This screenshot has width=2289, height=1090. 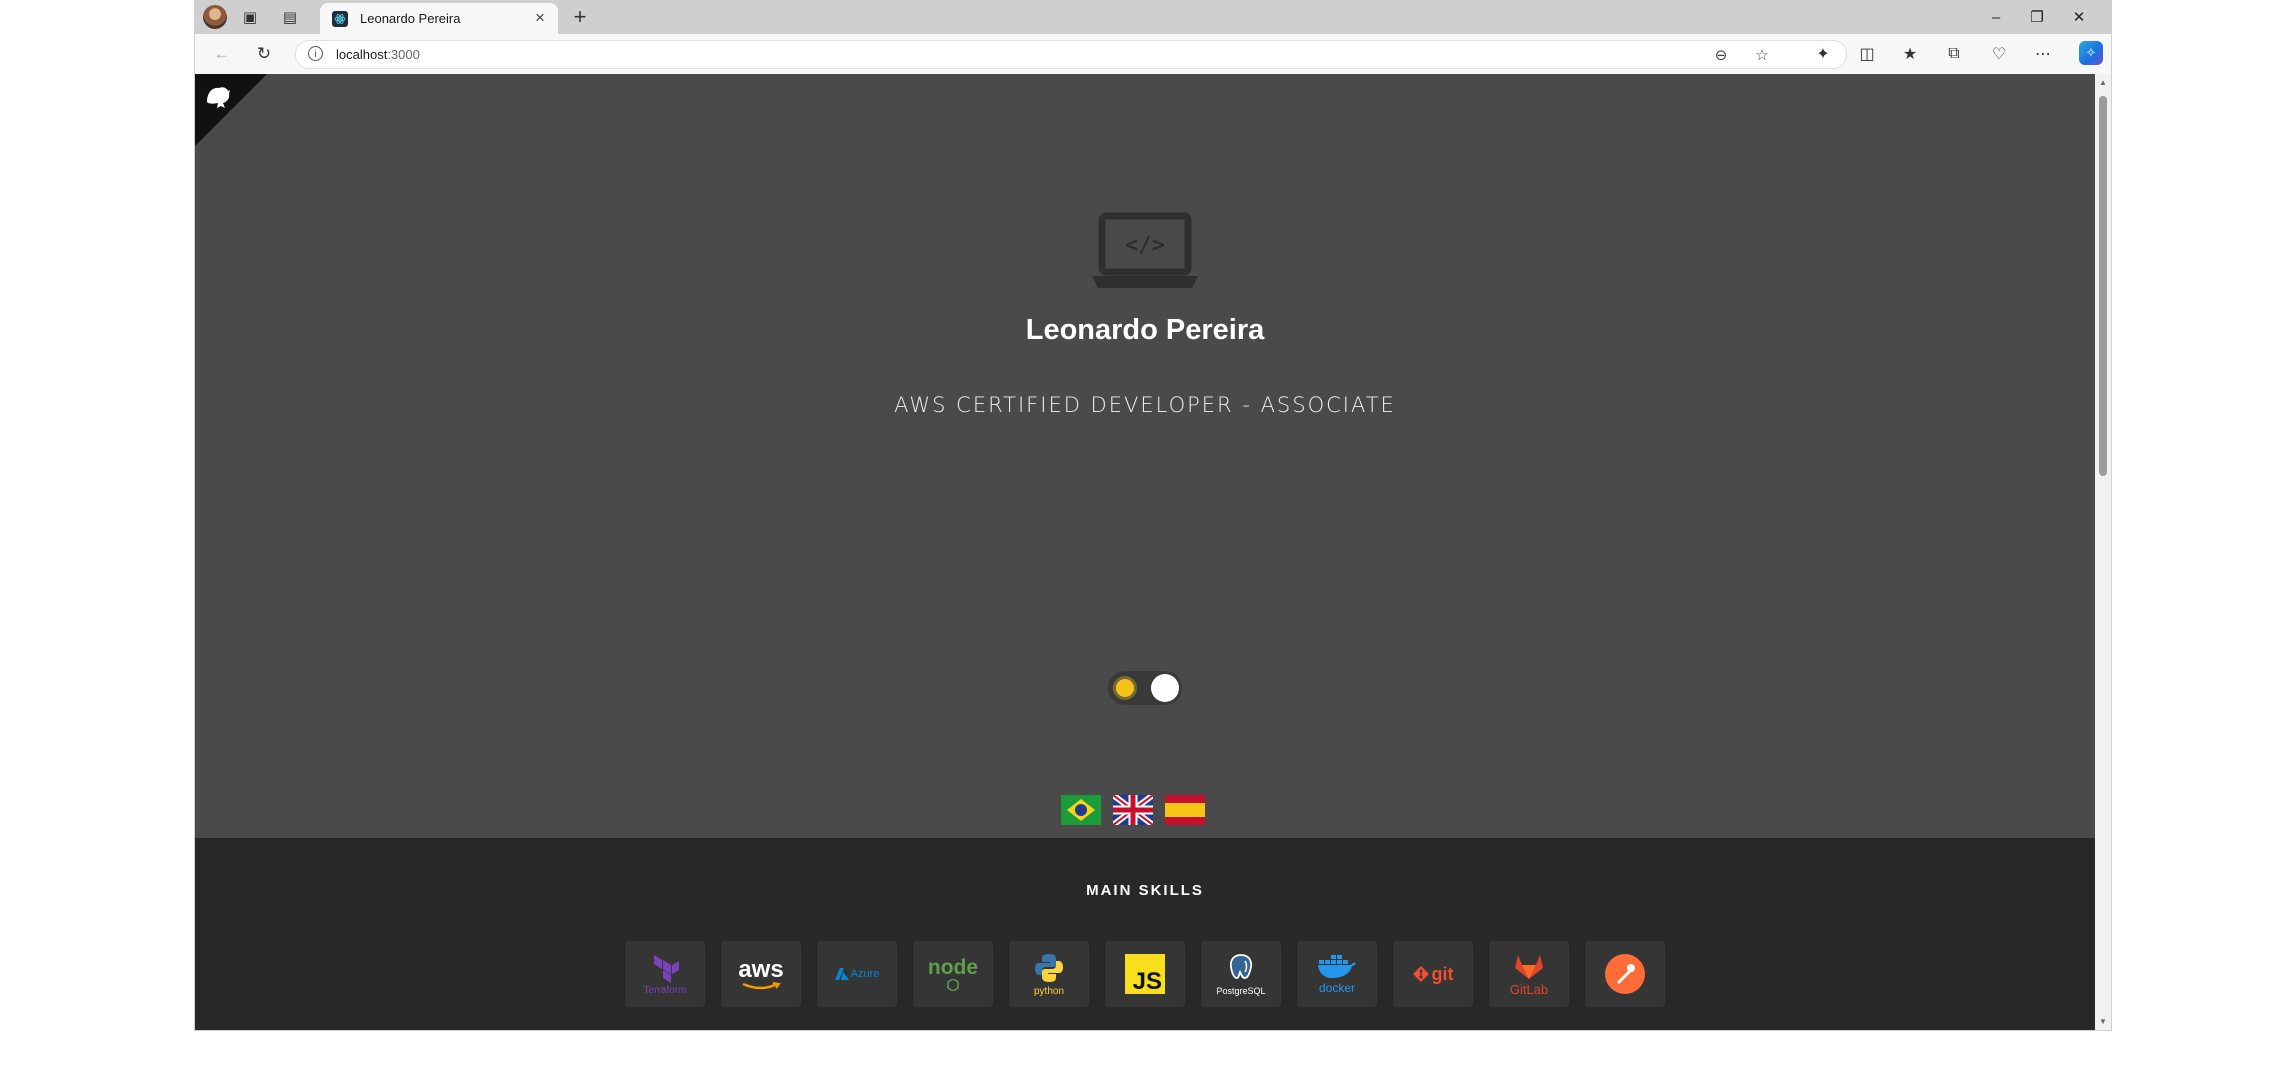 I want to click on skill-nodejs: node, so click(x=953, y=974).